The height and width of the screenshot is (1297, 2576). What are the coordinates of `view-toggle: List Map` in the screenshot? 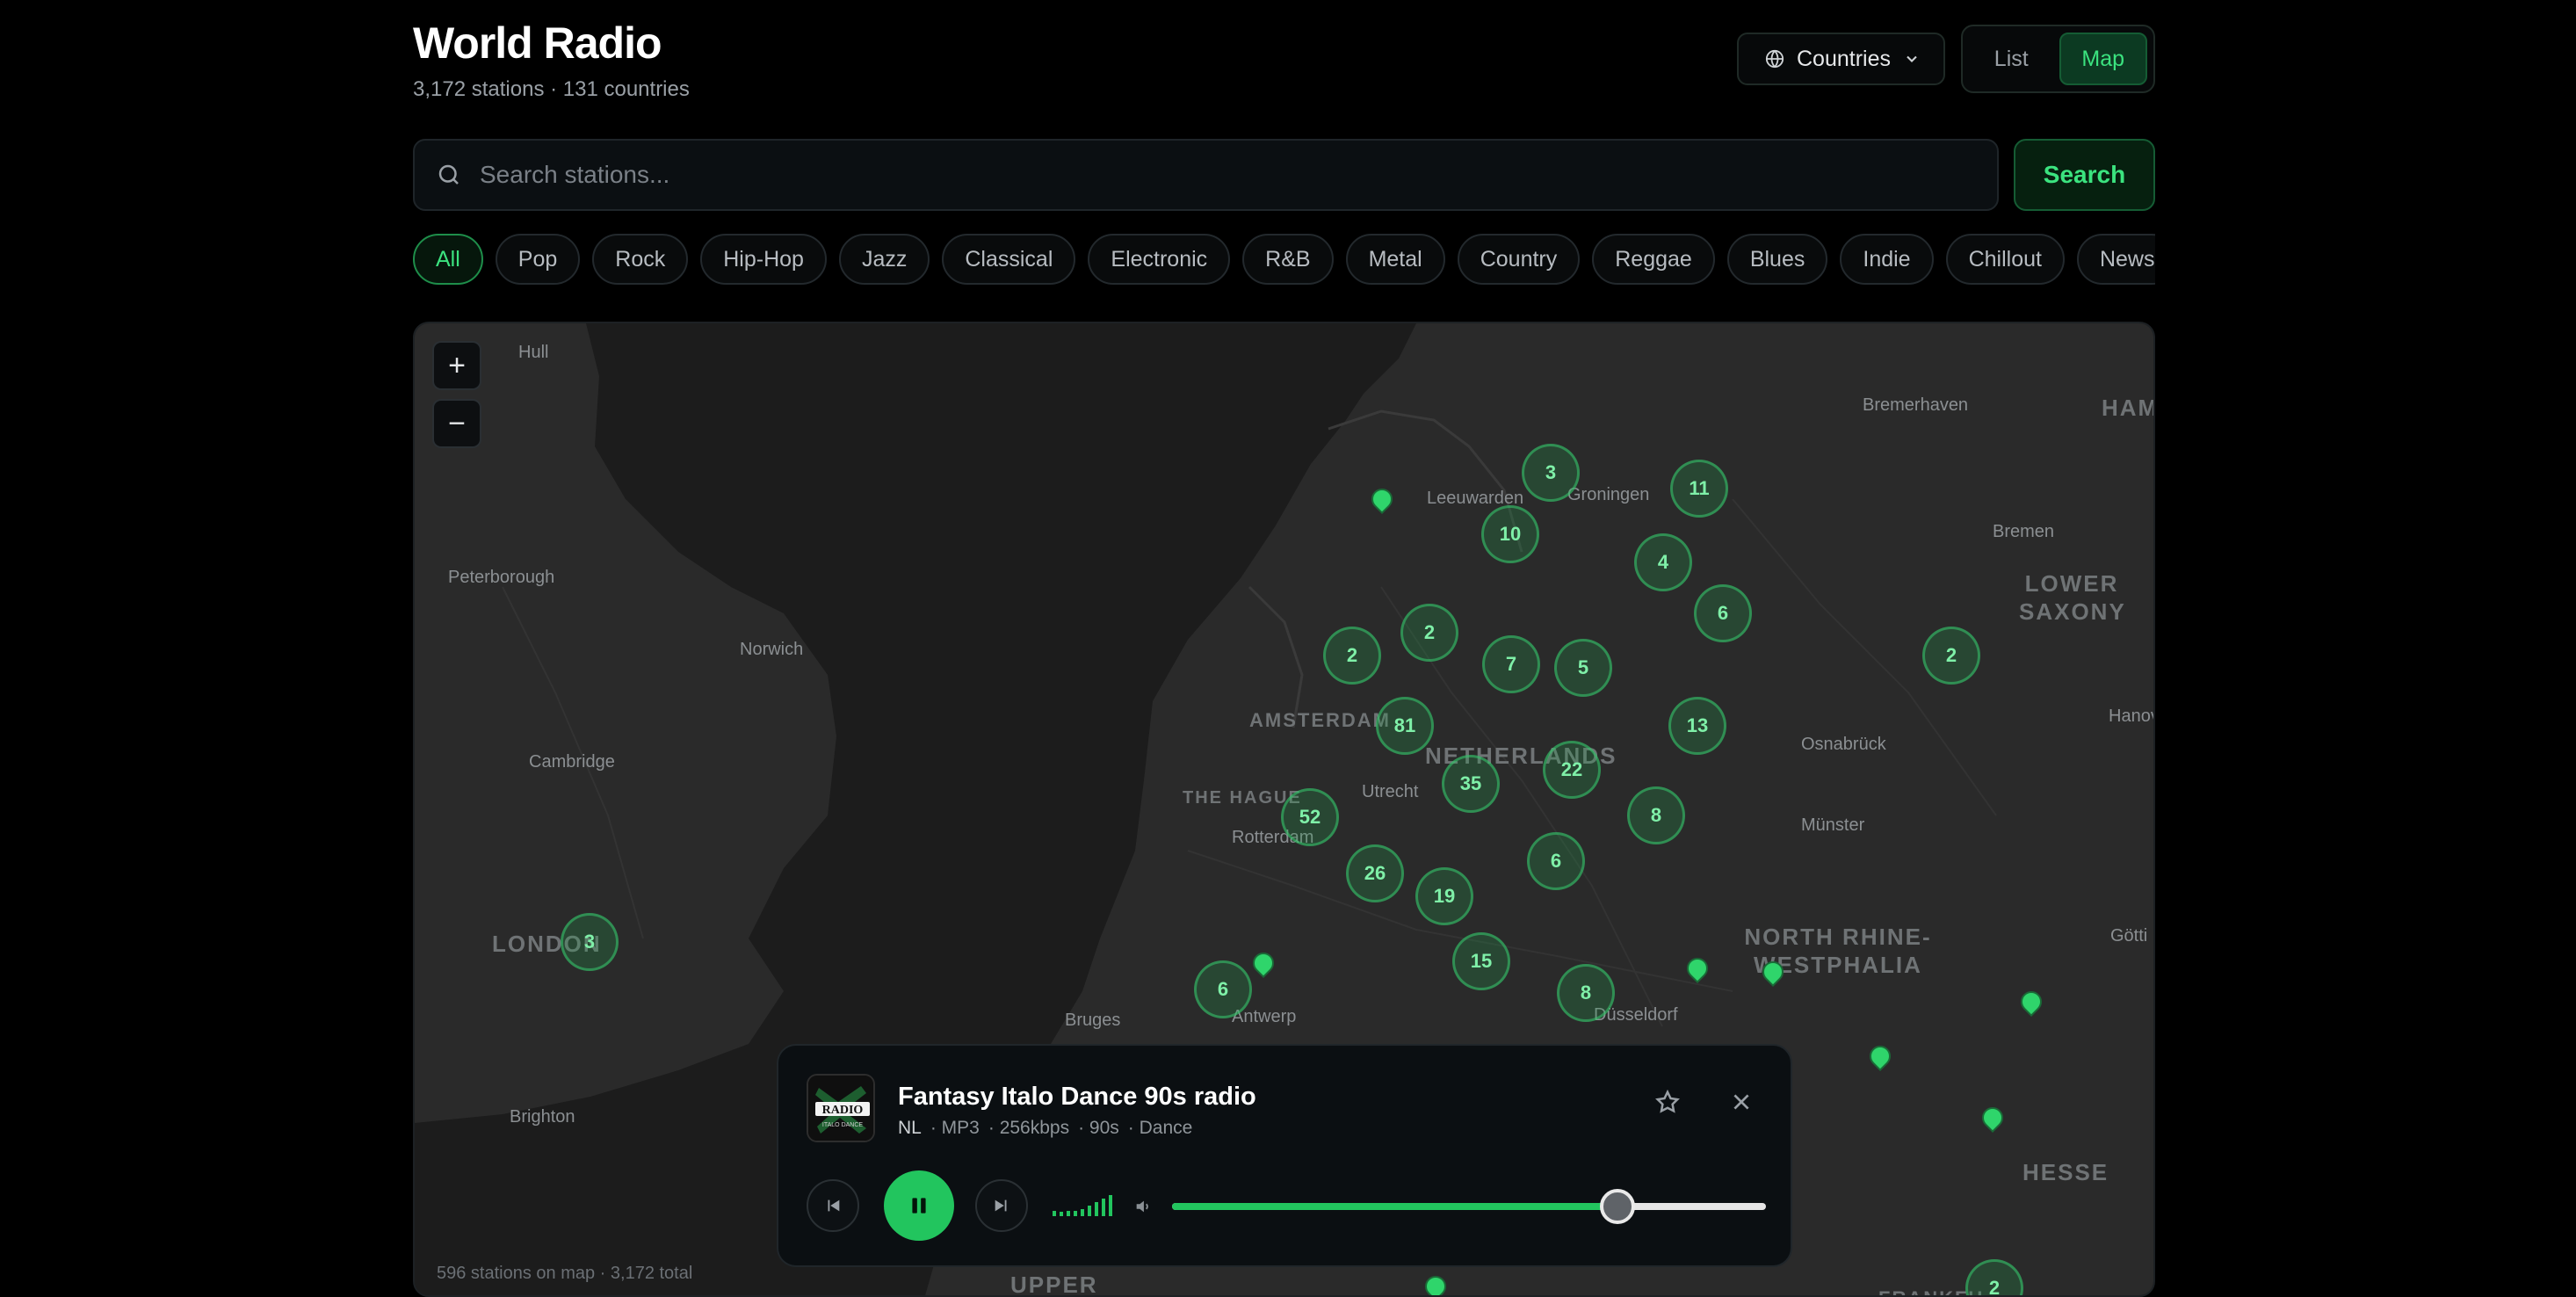 It's located at (2058, 59).